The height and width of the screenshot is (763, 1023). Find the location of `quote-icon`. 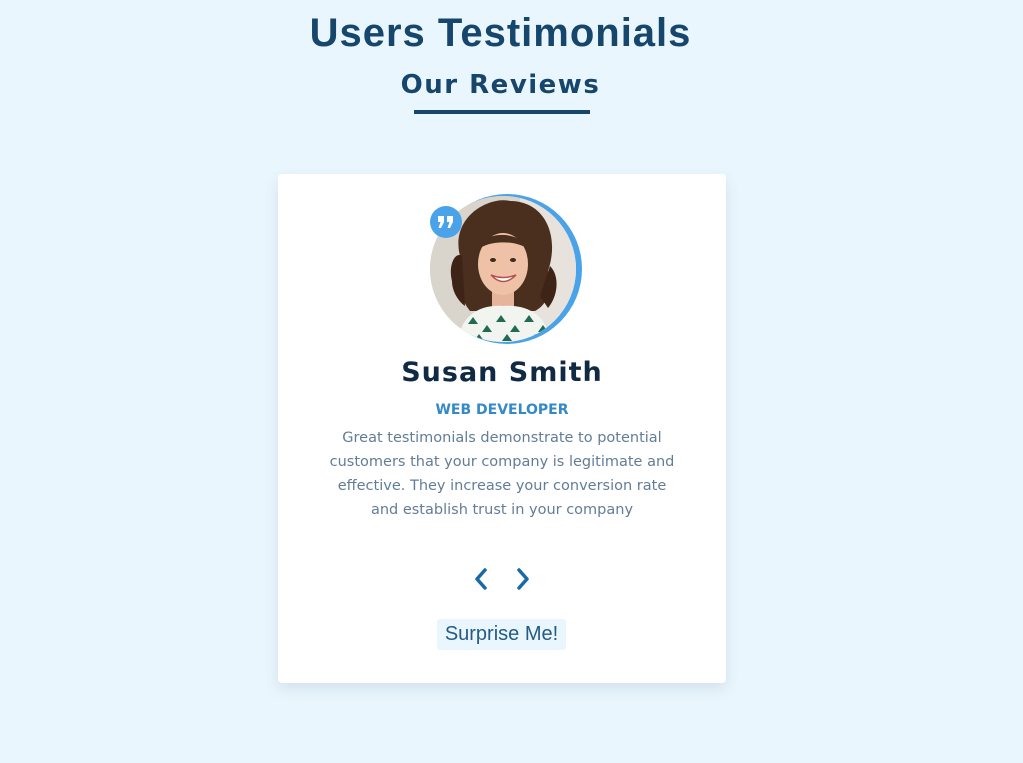

quote-icon is located at coordinates (446, 222).